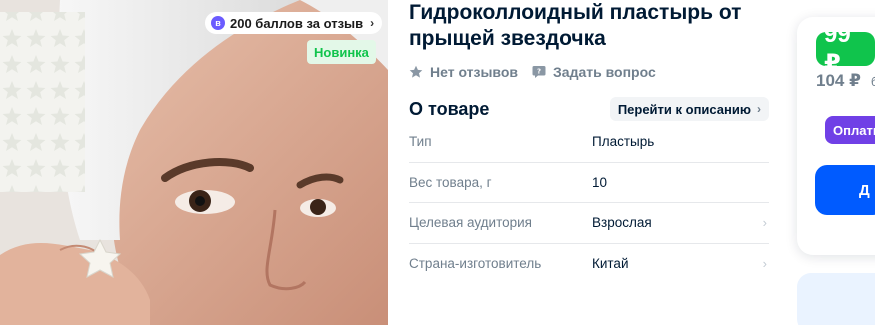 The width and height of the screenshot is (875, 325). I want to click on about-title: О товаре, so click(449, 108).